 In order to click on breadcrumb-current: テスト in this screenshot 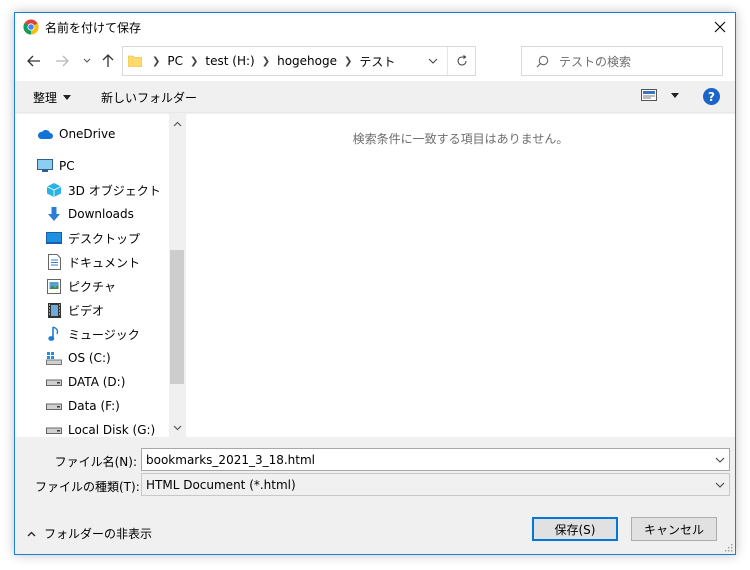, I will do `click(377, 61)`.